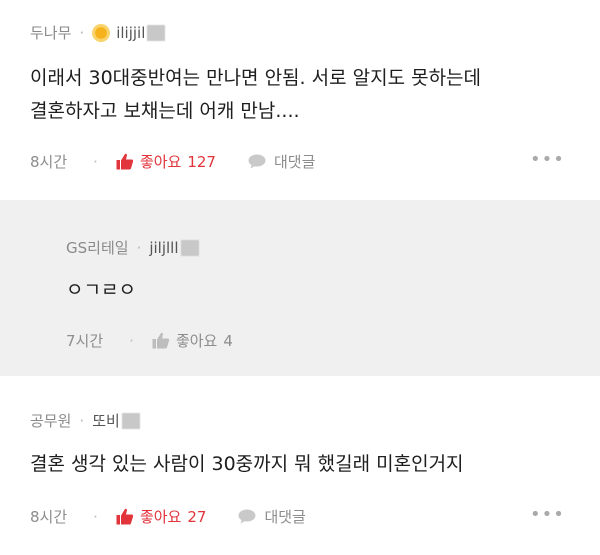 This screenshot has height=555, width=600. Describe the element at coordinates (101, 32) in the screenshot. I see `badge-icon` at that location.